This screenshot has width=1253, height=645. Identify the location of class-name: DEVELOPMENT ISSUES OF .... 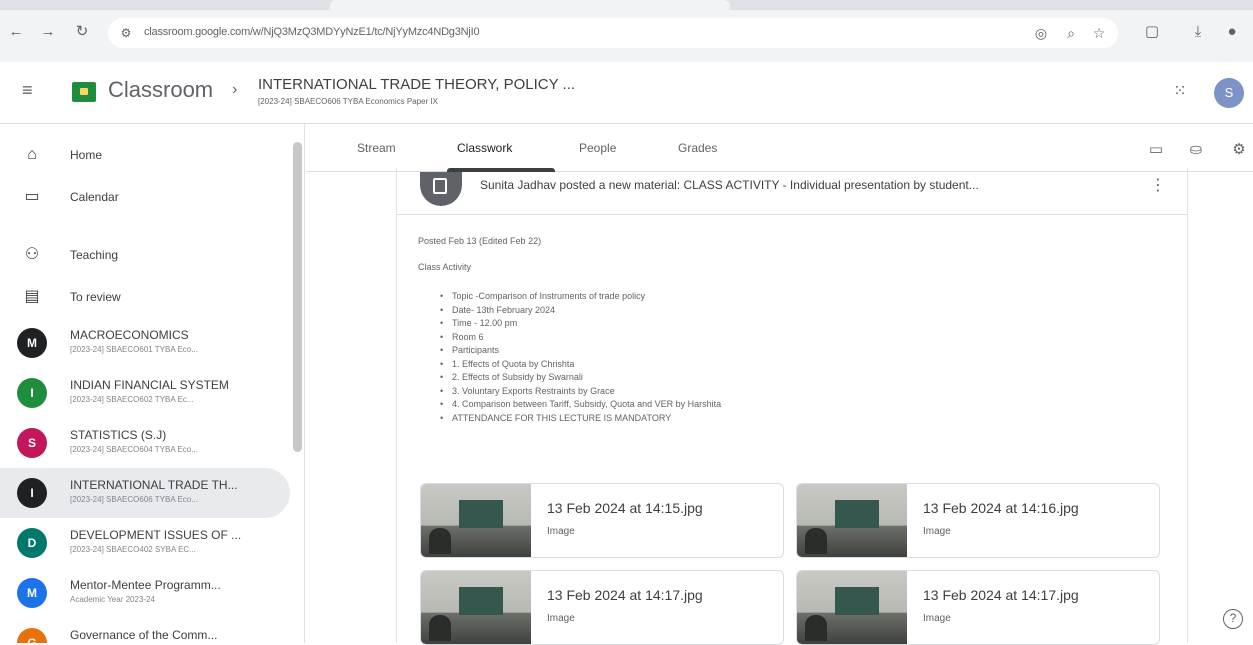
(156, 535).